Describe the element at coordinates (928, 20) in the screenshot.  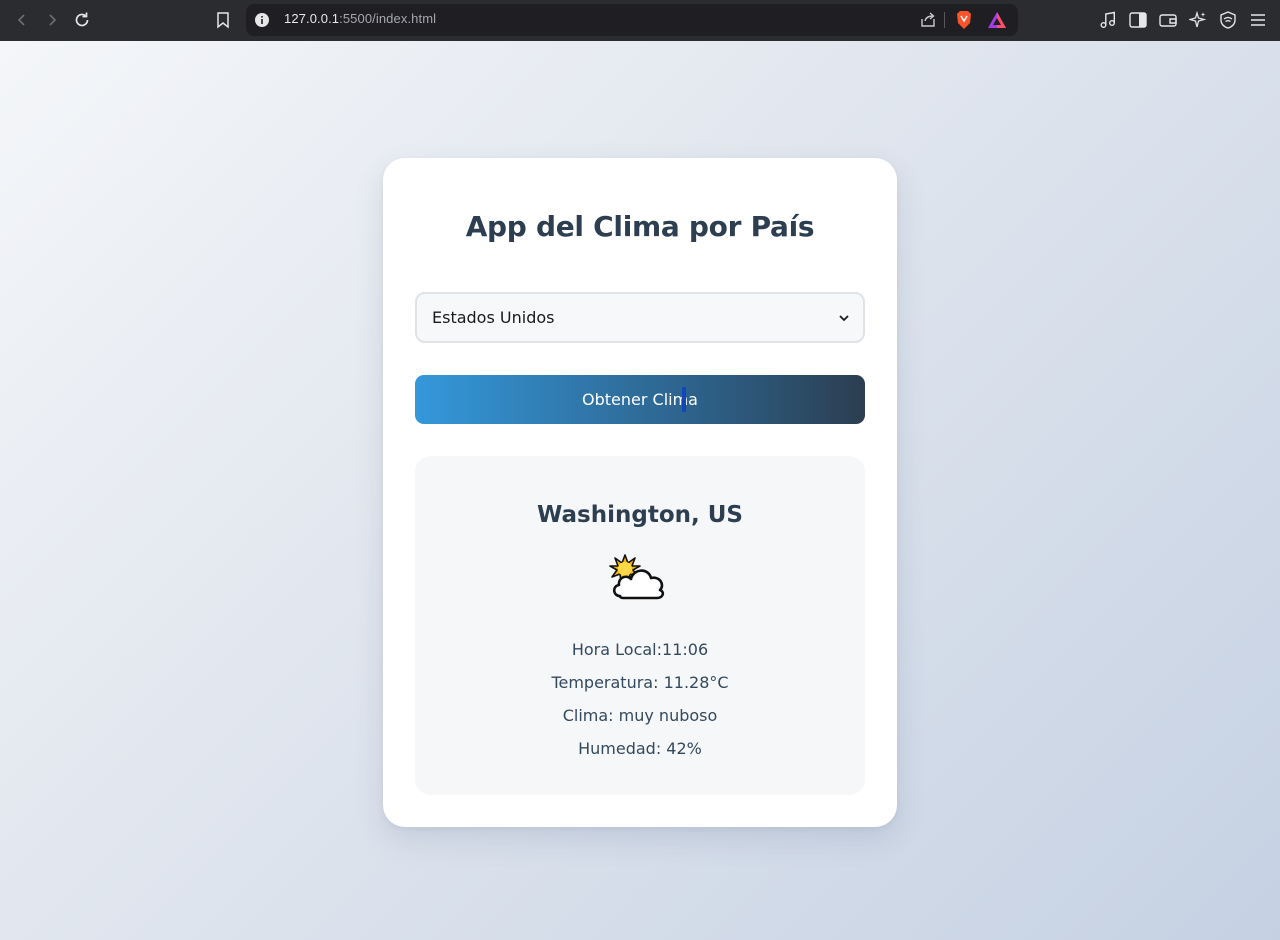
I see `share-icon` at that location.